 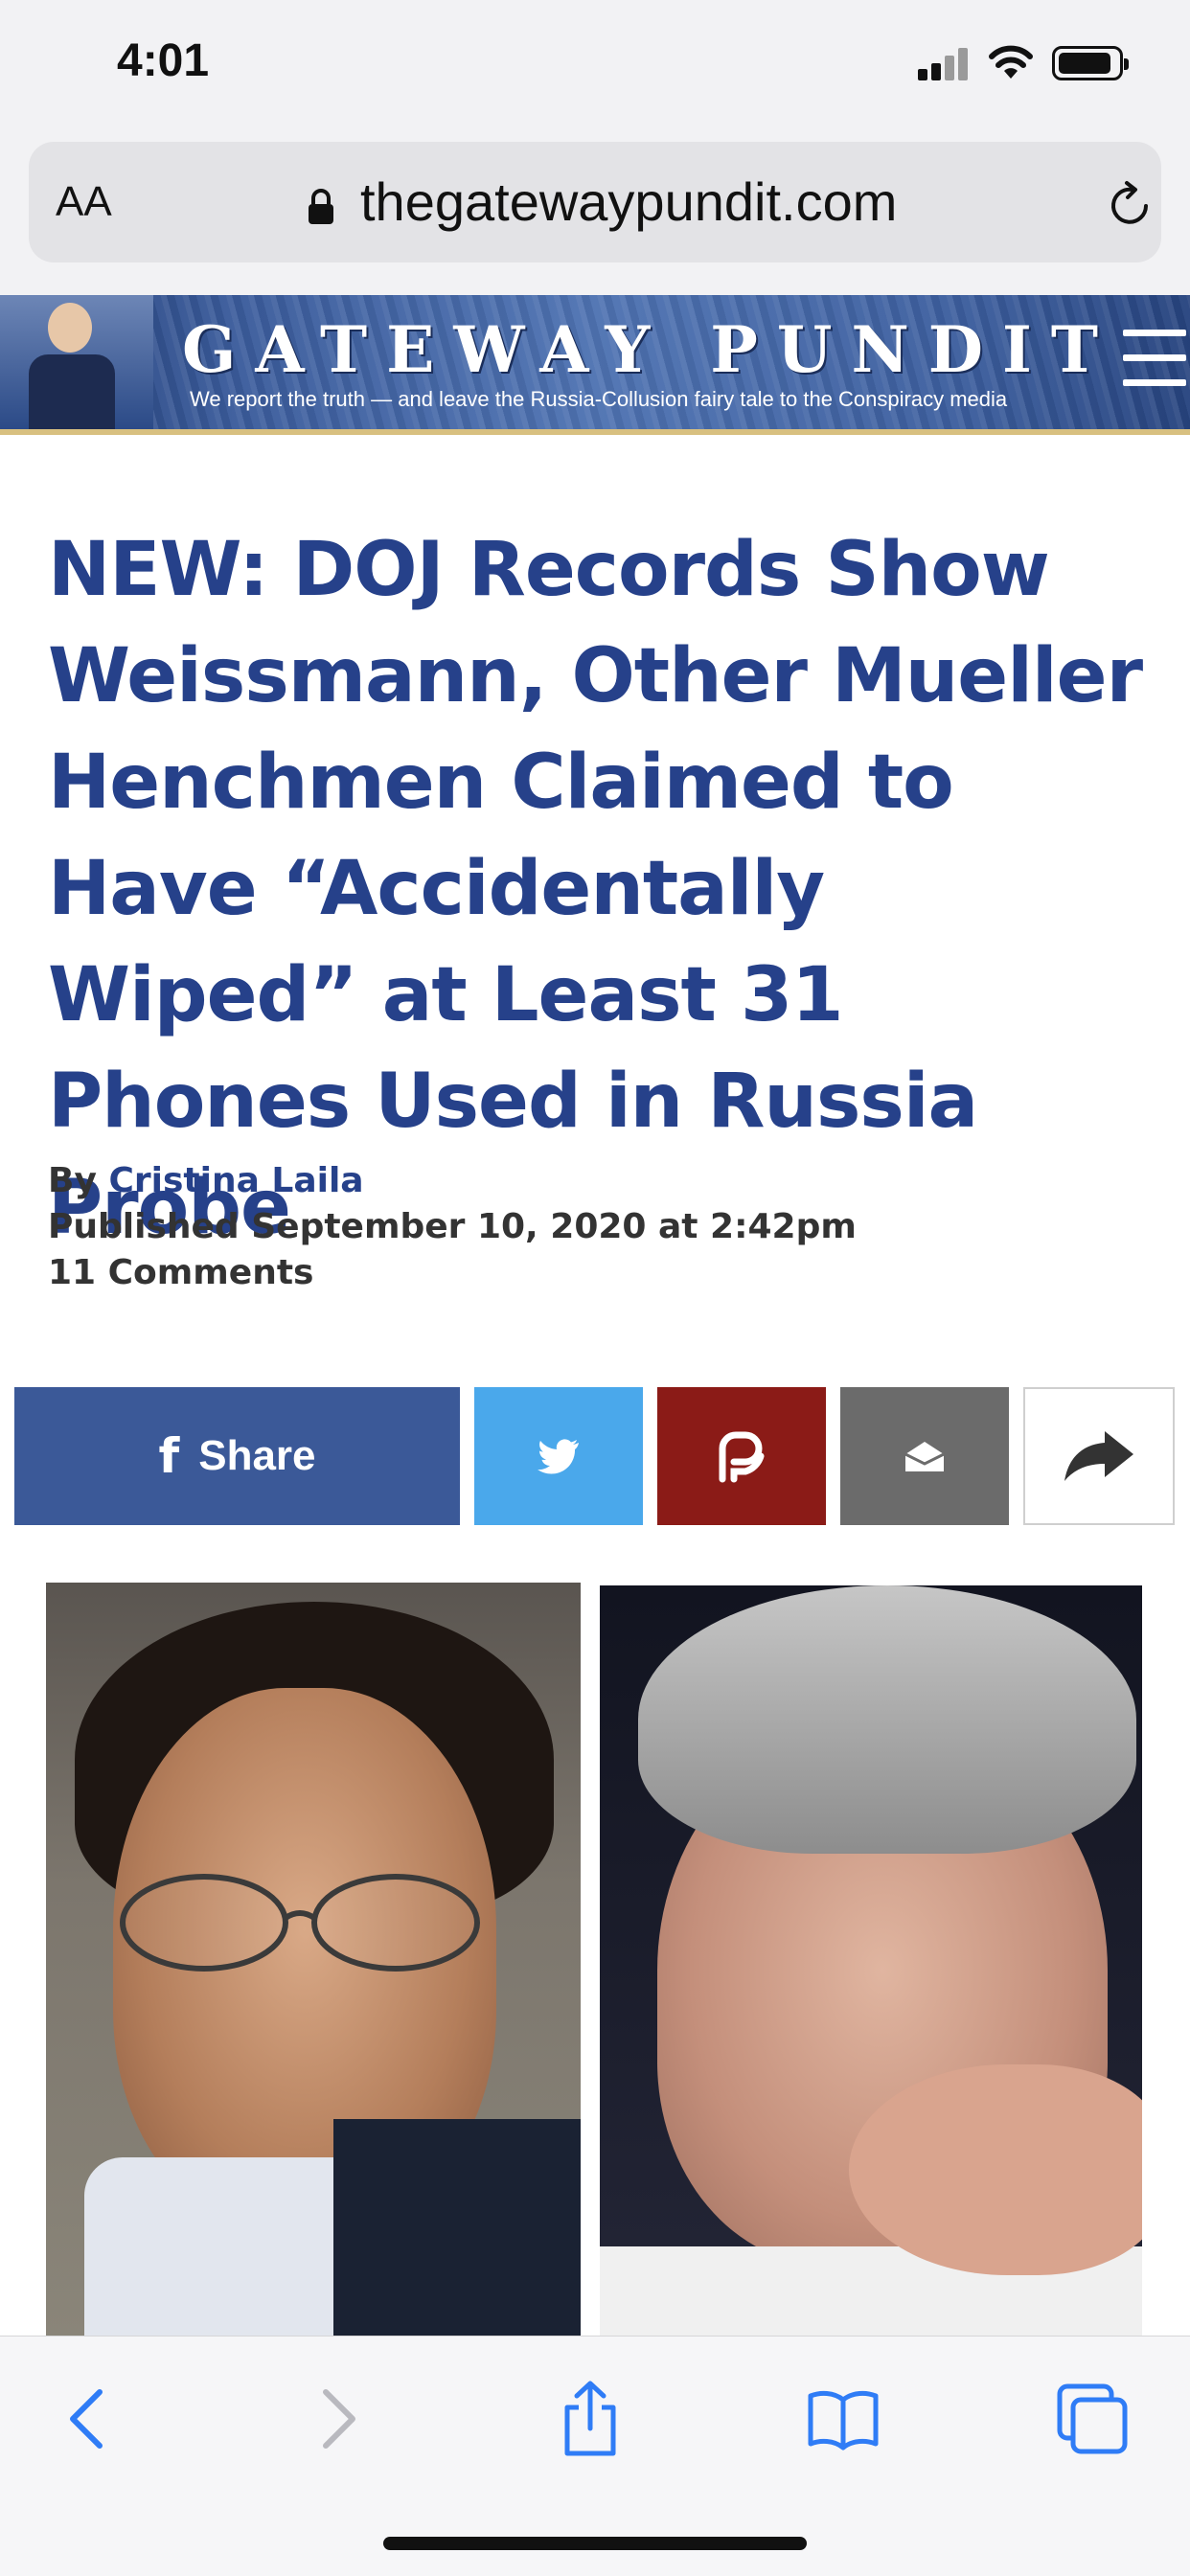 I want to click on email-icon, so click(x=925, y=1456).